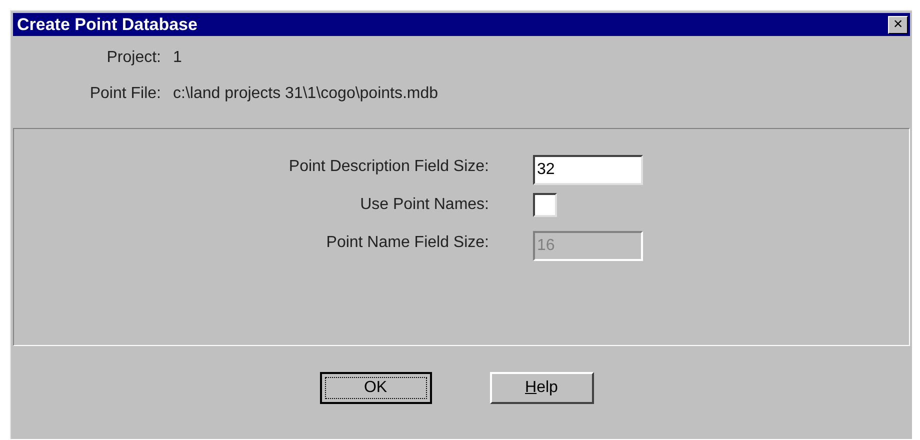 The width and height of the screenshot is (920, 440). What do you see at coordinates (124, 94) in the screenshot?
I see `field-label: Point File:` at bounding box center [124, 94].